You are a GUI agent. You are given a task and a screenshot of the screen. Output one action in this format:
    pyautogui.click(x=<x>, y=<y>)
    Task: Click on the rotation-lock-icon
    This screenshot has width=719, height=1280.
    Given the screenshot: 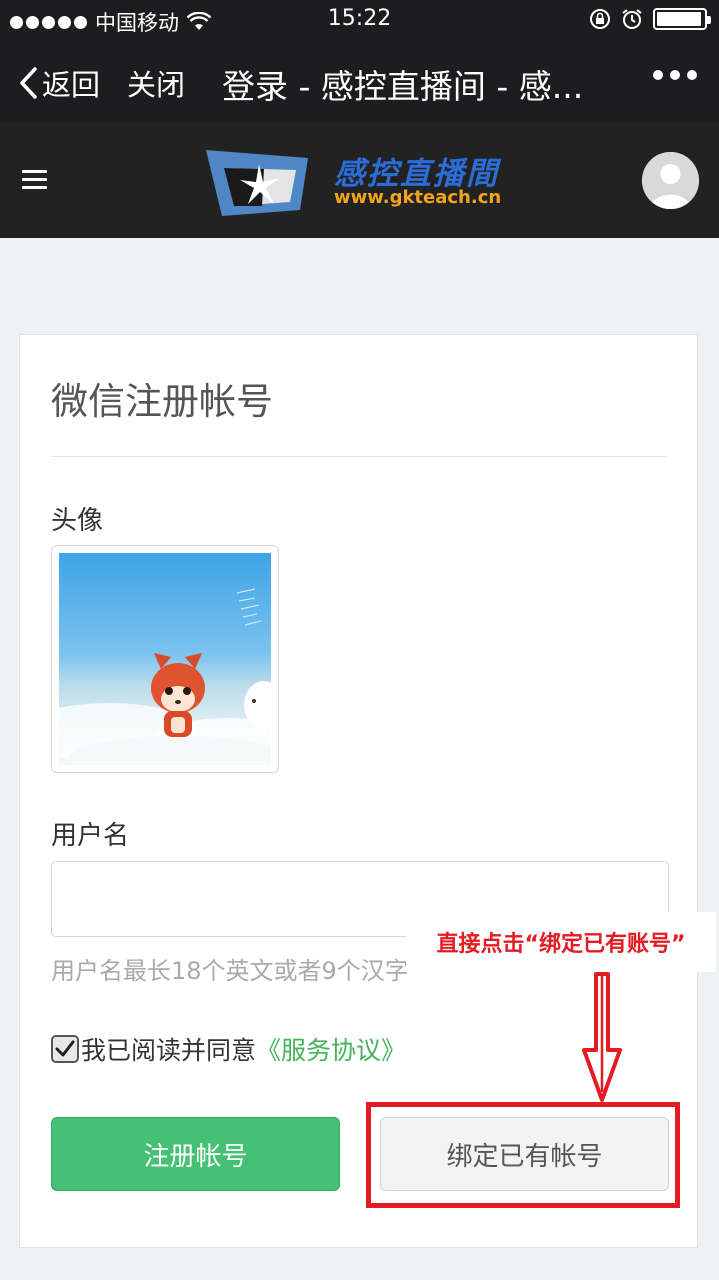 What is the action you would take?
    pyautogui.click(x=600, y=19)
    